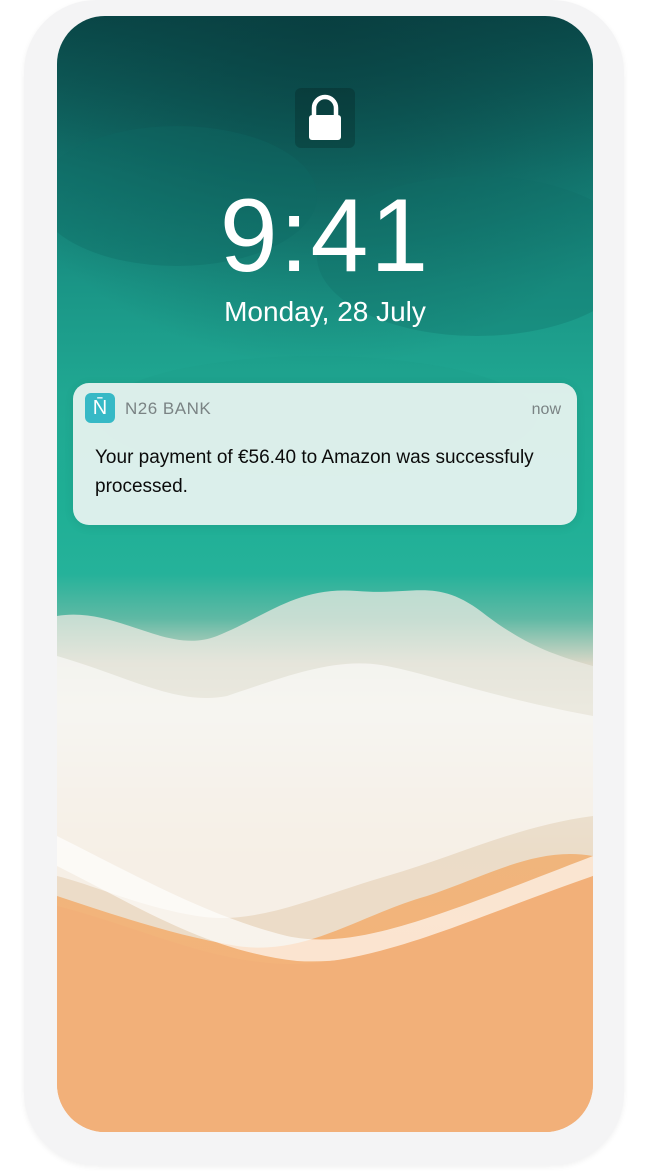  I want to click on lock-screen-time: 9:41, so click(325, 236).